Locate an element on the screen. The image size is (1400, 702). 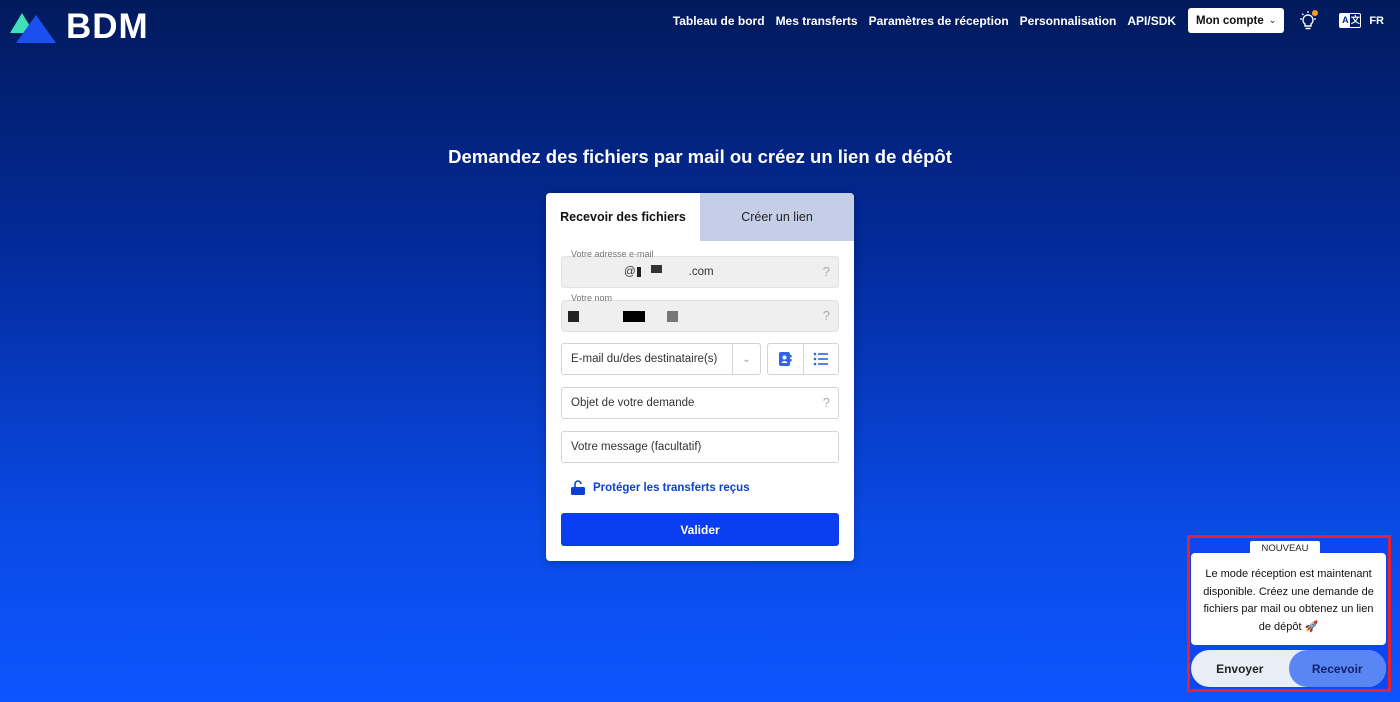
language-label: FR is located at coordinates (1376, 20).